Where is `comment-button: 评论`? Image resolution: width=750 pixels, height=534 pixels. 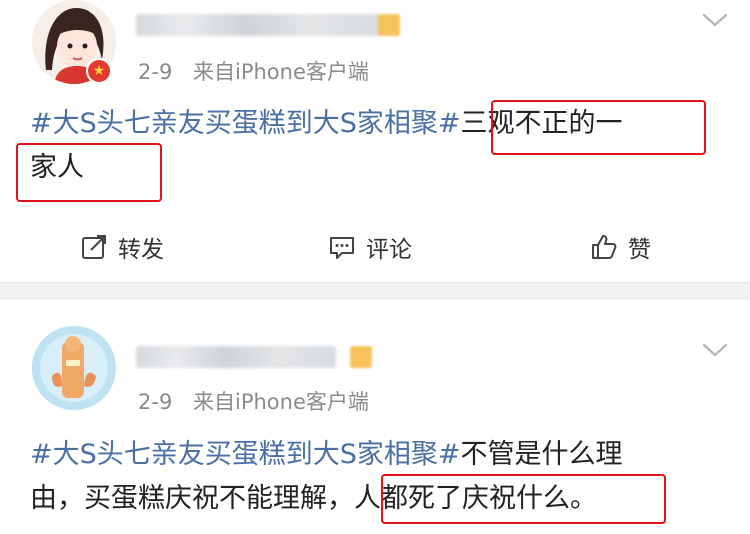
comment-button: 评论 is located at coordinates (370, 247).